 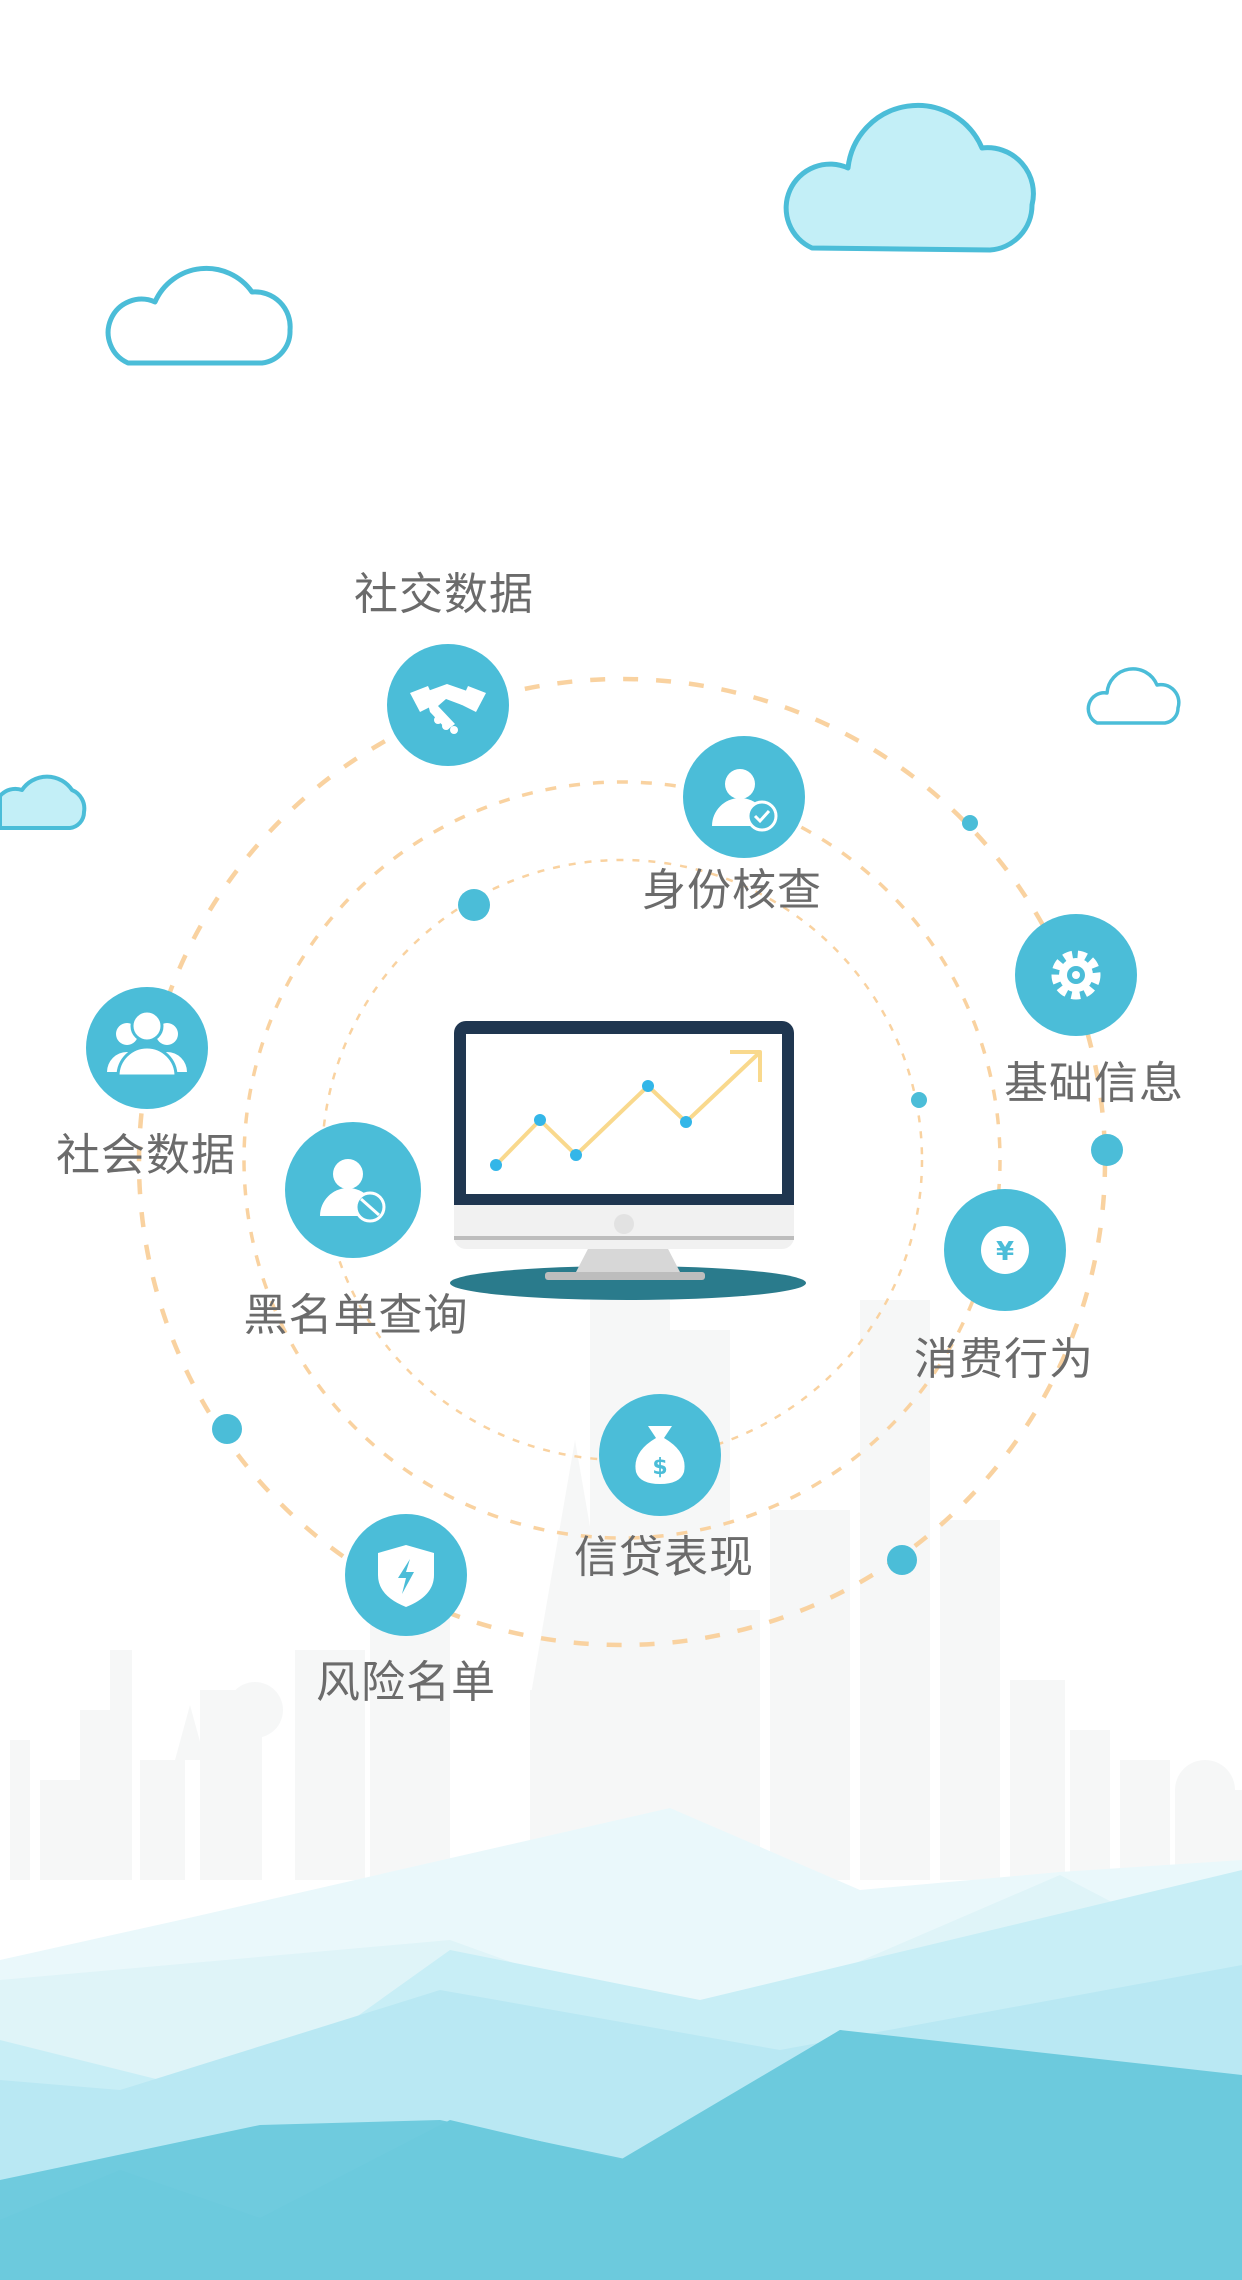 What do you see at coordinates (406, 1683) in the screenshot?
I see `label-risk-list: 风险名单` at bounding box center [406, 1683].